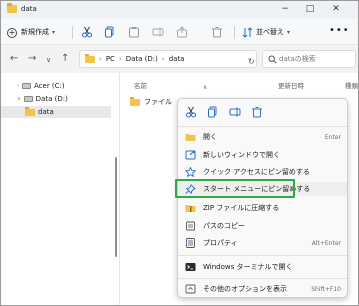 The width and height of the screenshot is (359, 306). I want to click on highlight-box, so click(235, 188).